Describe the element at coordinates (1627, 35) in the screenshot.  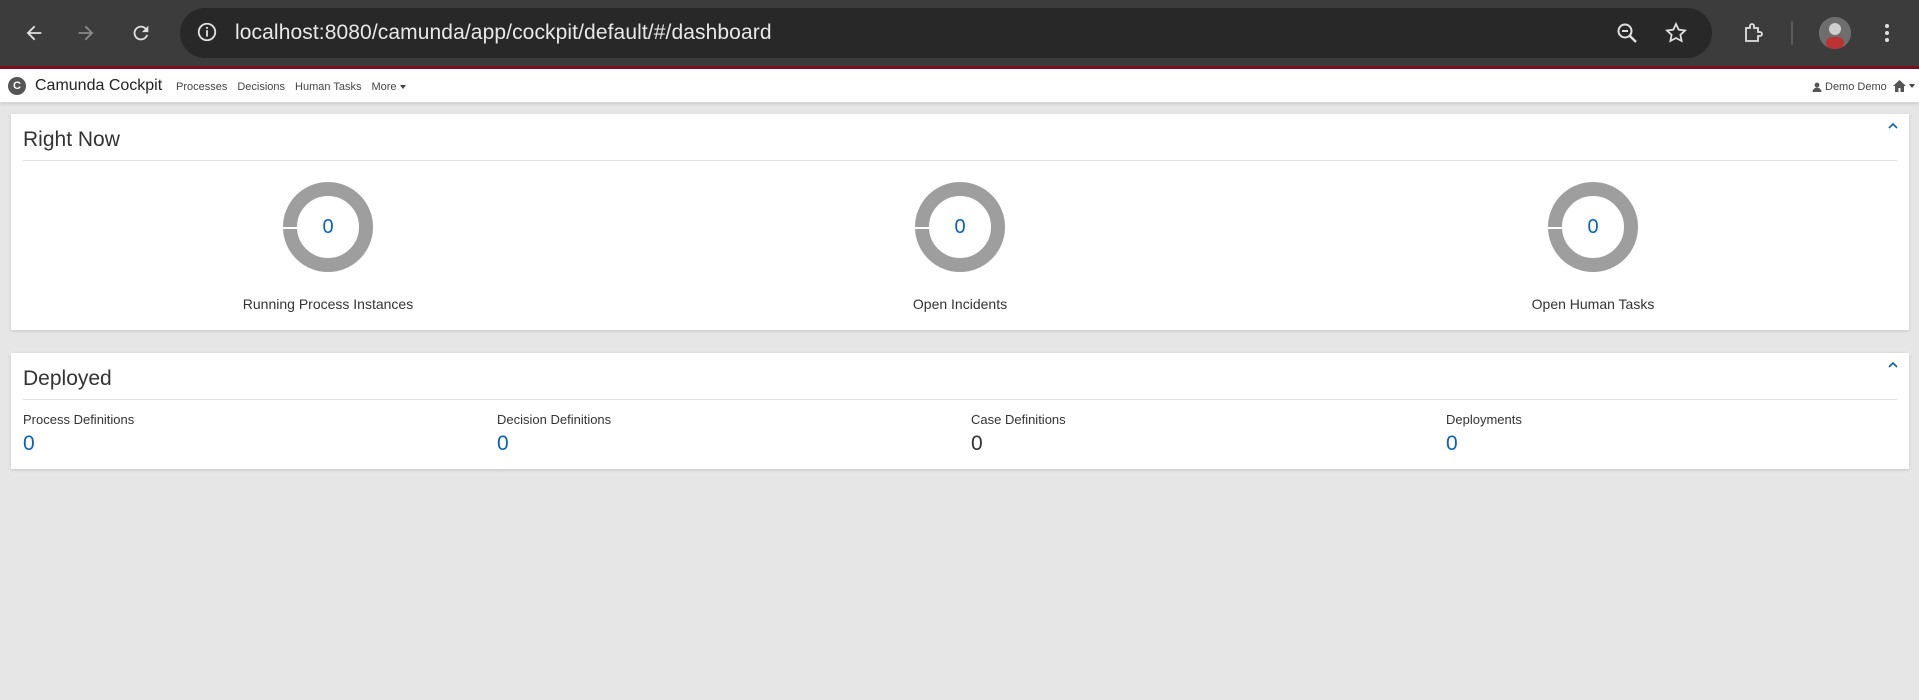
I see `zoom-icon` at that location.